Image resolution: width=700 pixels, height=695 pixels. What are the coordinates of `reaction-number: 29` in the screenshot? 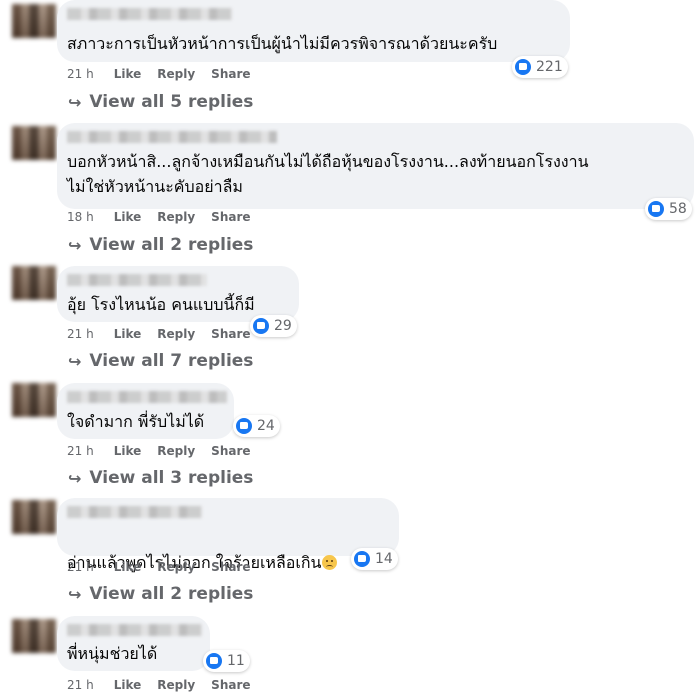 It's located at (283, 326).